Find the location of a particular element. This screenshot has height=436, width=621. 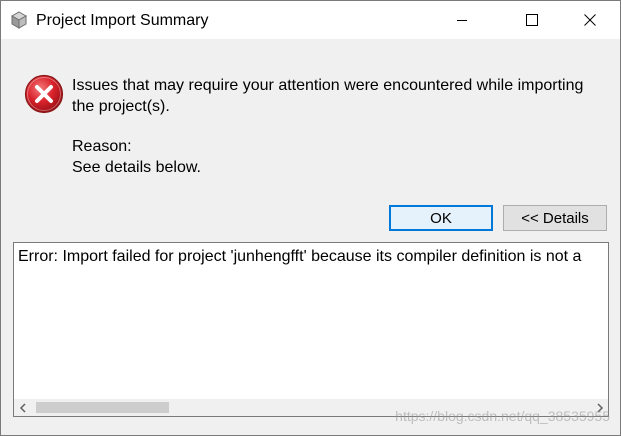

app-icon is located at coordinates (19, 20).